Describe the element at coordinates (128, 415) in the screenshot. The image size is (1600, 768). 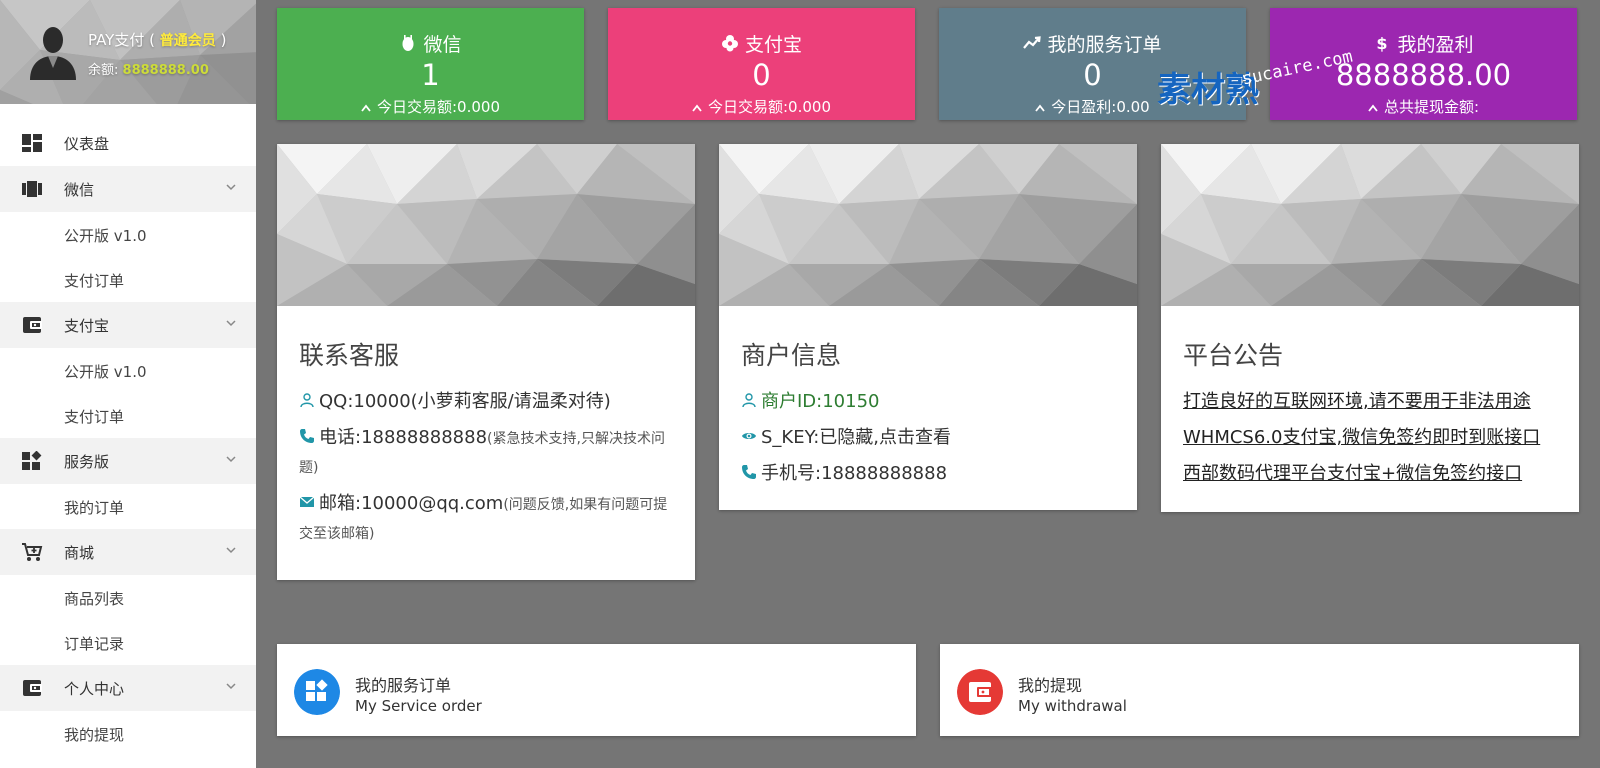
I see `sidebar-item-alipay-orders: 支付订单` at that location.